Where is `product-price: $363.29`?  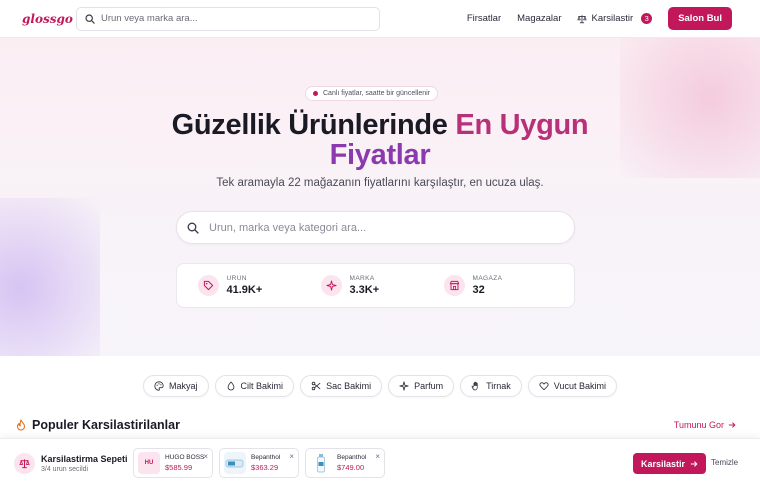
product-price: $363.29 is located at coordinates (265, 467).